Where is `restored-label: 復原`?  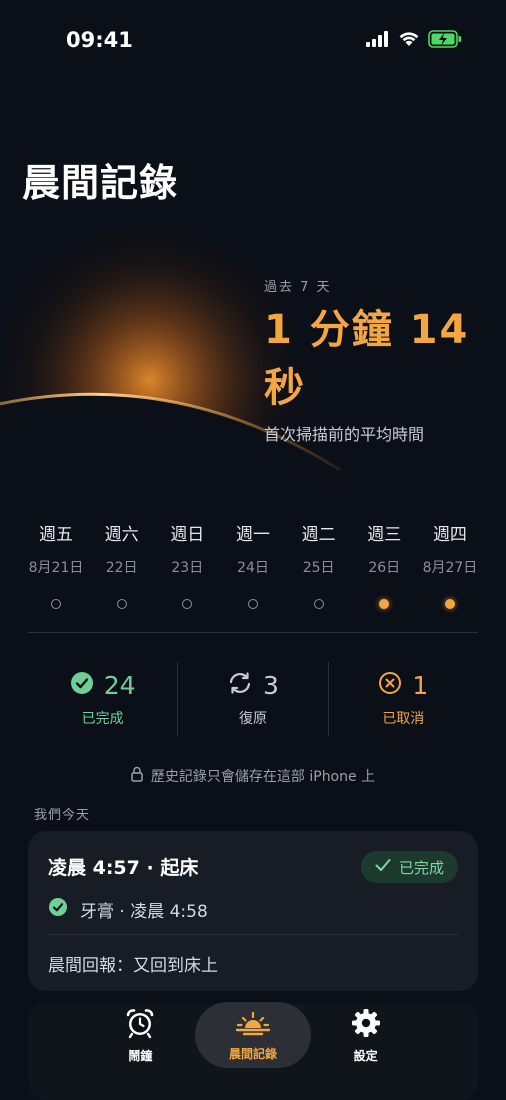 restored-label: 復原 is located at coordinates (252, 718).